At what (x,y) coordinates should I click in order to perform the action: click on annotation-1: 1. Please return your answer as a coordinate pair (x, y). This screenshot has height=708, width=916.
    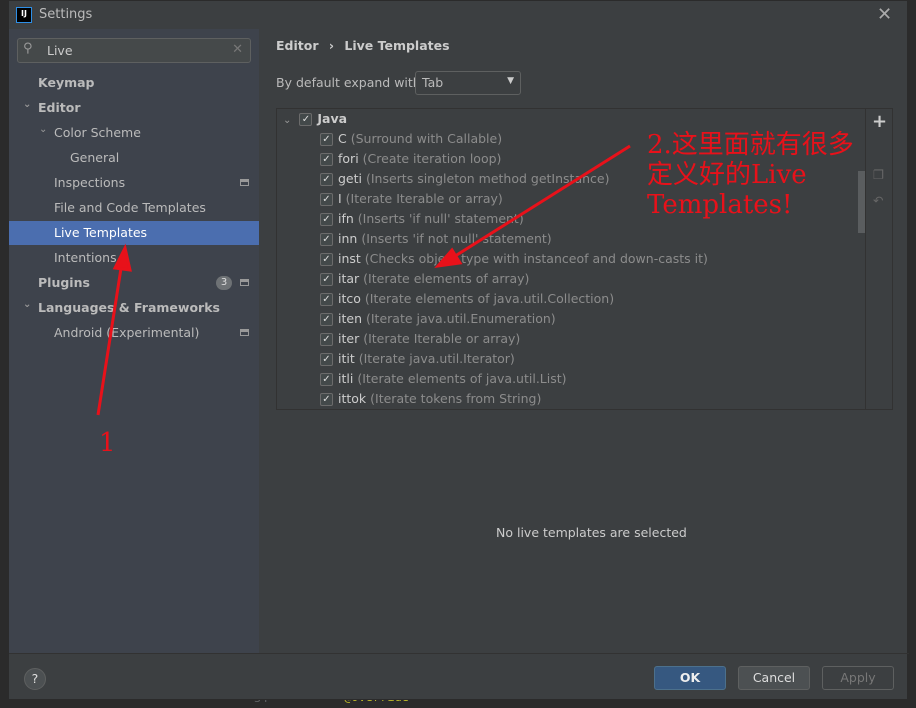
    Looking at the image, I should click on (107, 443).